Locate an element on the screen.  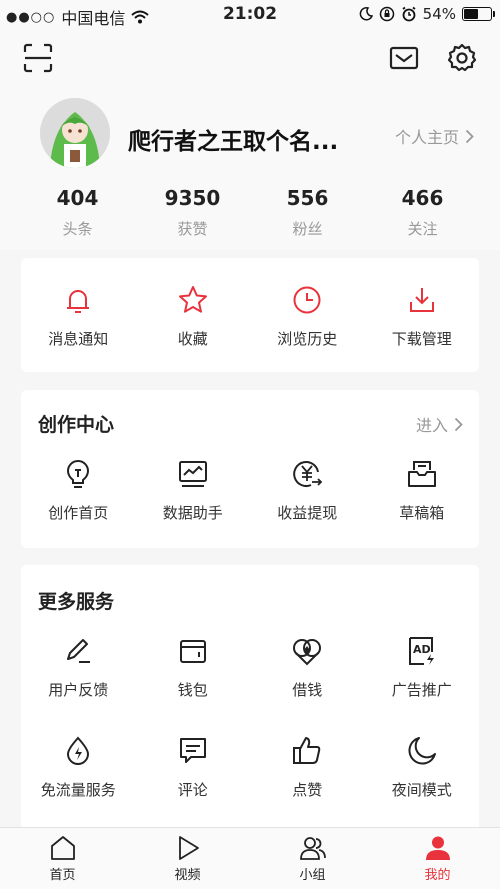
service-feedback: 用户反馈 is located at coordinates (78, 667).